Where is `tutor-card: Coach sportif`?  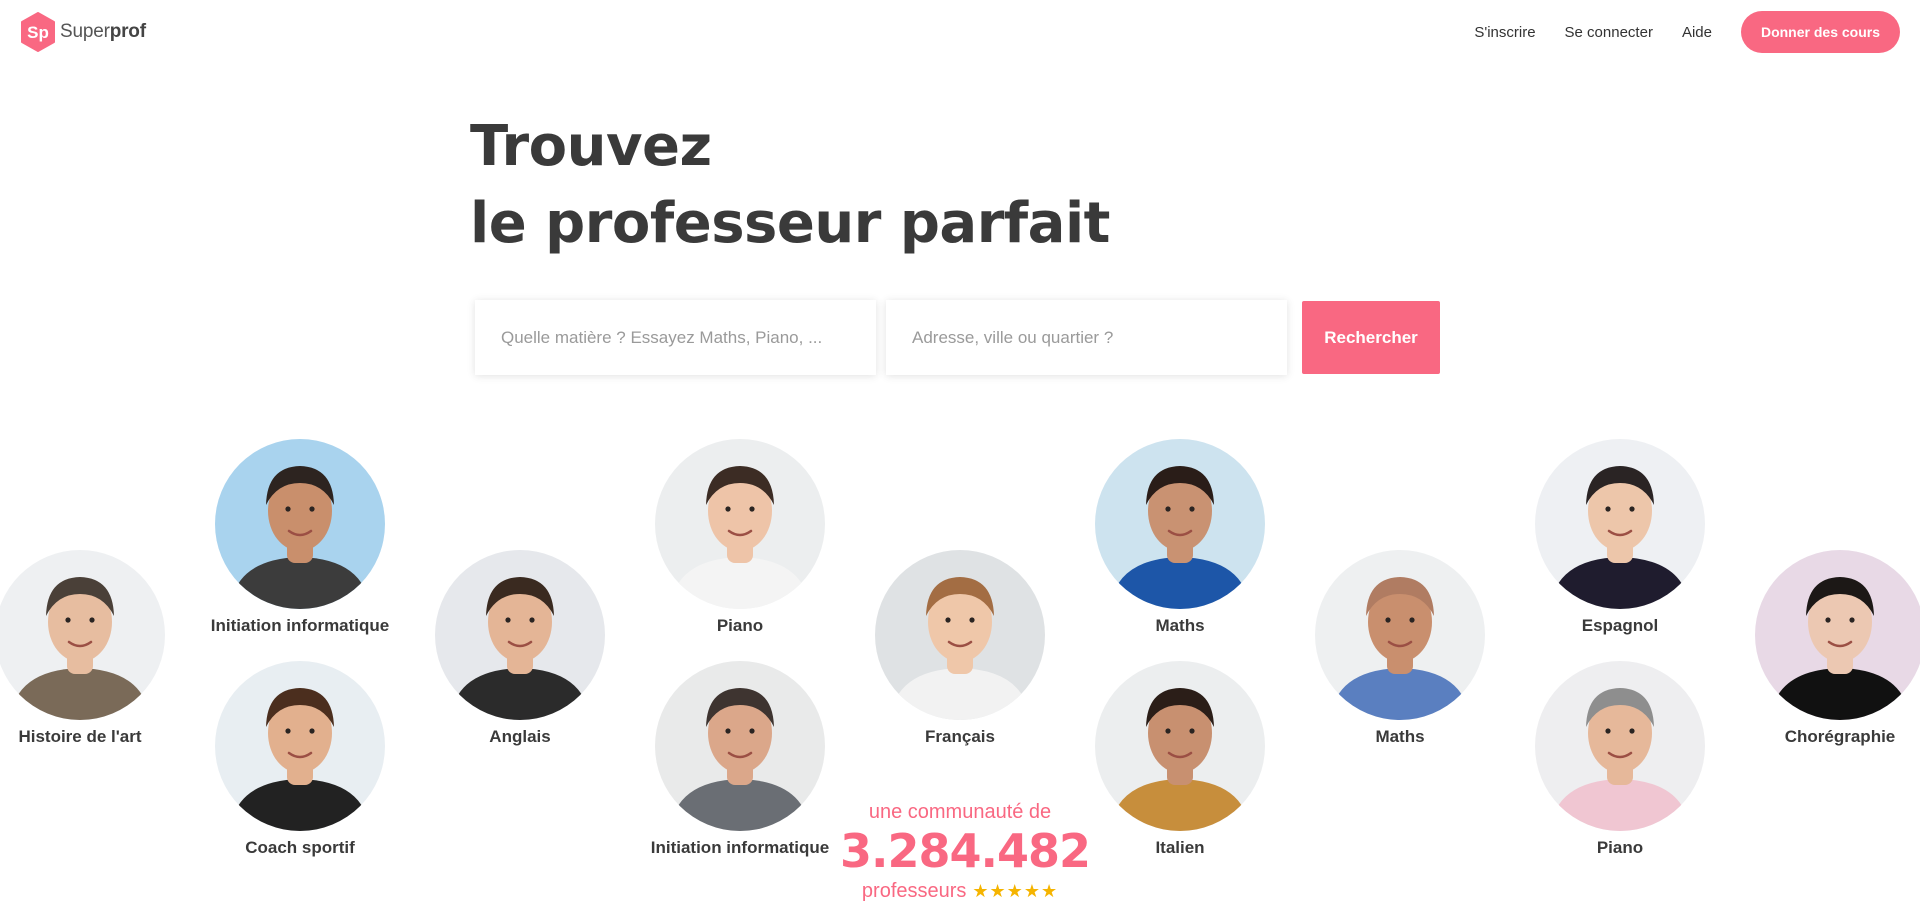
tutor-card: Coach sportif is located at coordinates (300, 758).